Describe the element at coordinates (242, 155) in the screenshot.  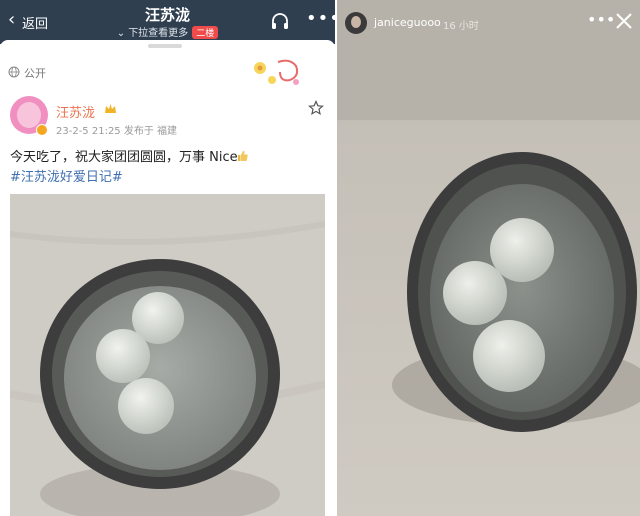
I see `thumbs-up-emoji` at that location.